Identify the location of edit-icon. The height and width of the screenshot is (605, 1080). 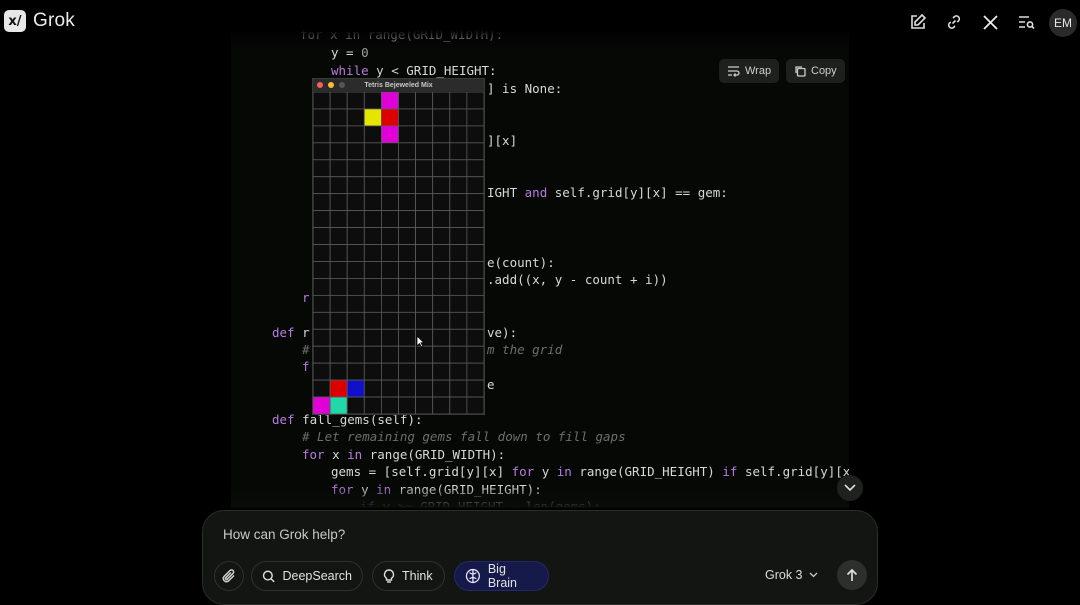
(918, 22).